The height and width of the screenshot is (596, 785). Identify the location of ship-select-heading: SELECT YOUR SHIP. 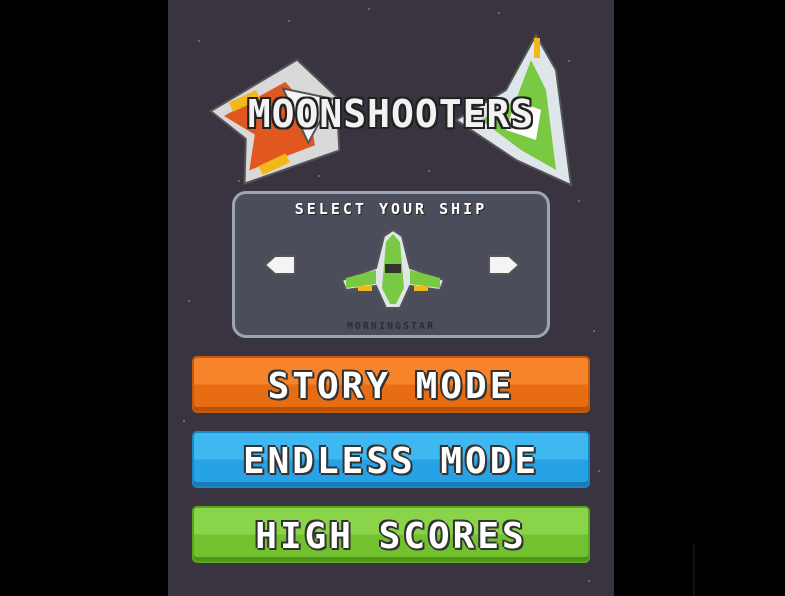
(391, 209).